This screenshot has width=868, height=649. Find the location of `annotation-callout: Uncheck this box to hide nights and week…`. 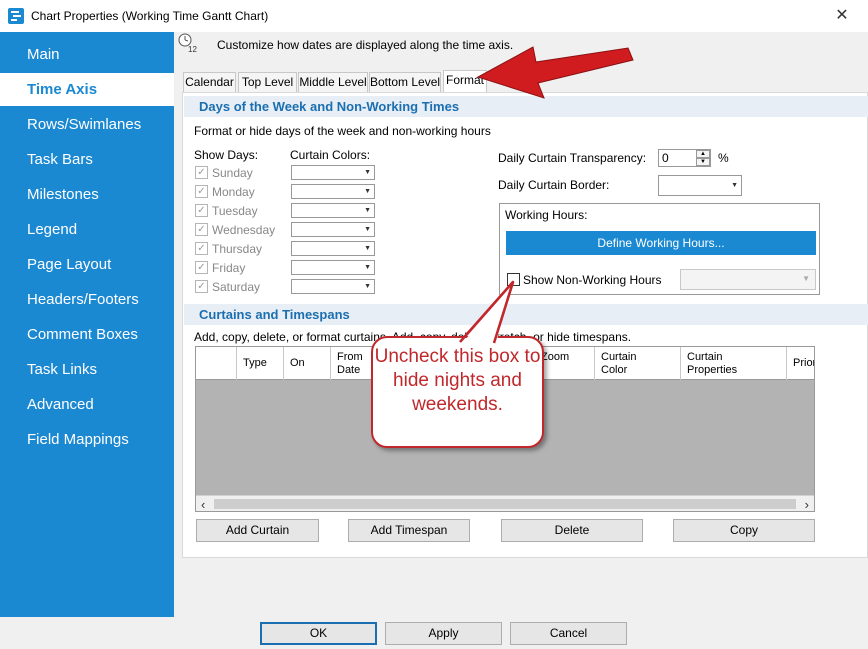

annotation-callout: Uncheck this box to hide nights and week… is located at coordinates (457, 392).